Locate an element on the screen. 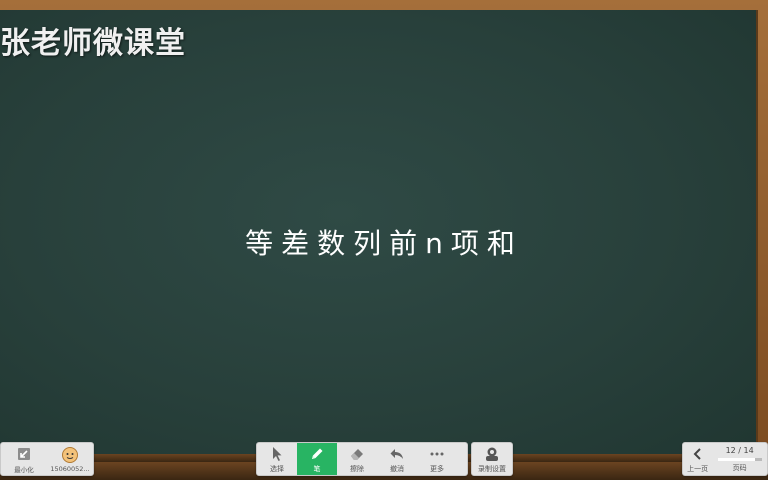  prev-page-label: 上一页 is located at coordinates (698, 468).